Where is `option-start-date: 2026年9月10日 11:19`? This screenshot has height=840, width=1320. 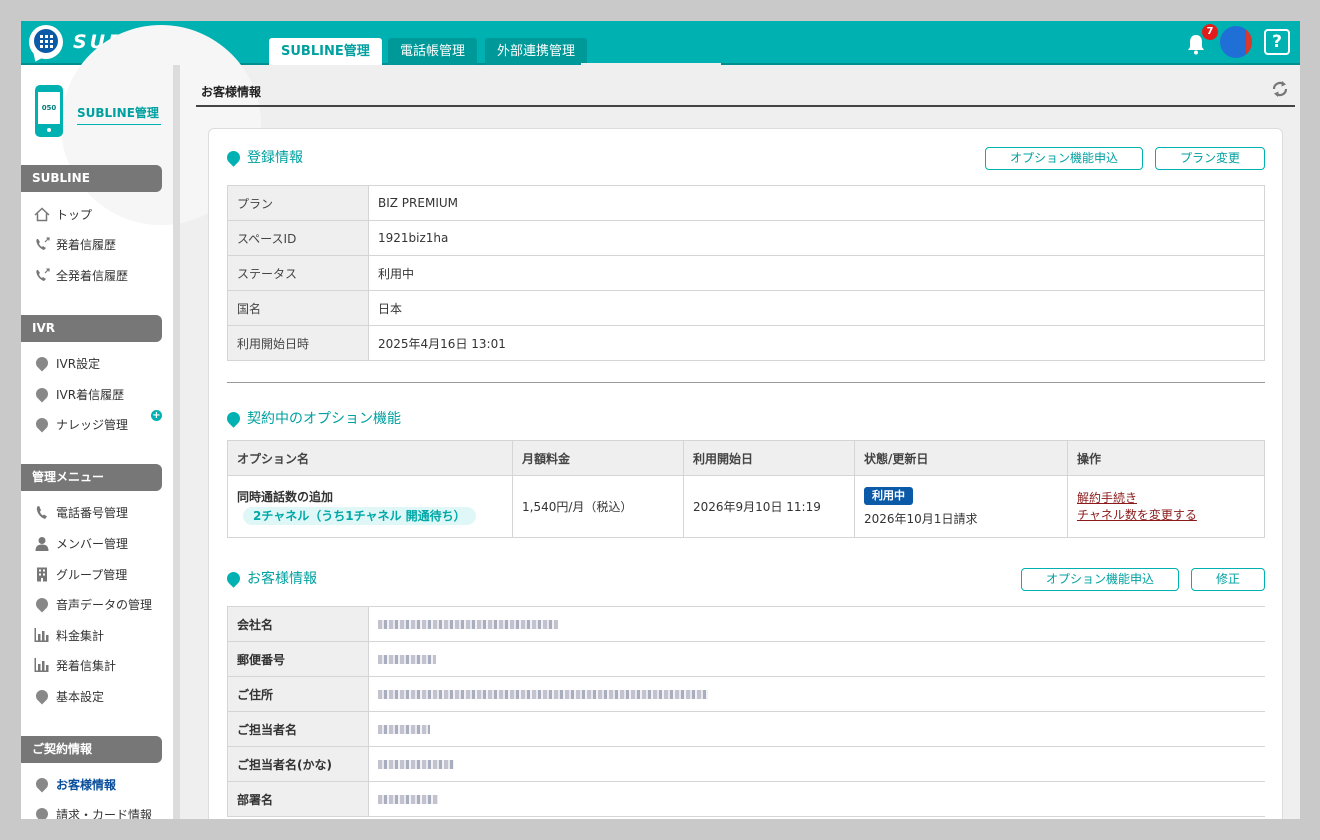
option-start-date: 2026年9月10日 11:19 is located at coordinates (769, 506).